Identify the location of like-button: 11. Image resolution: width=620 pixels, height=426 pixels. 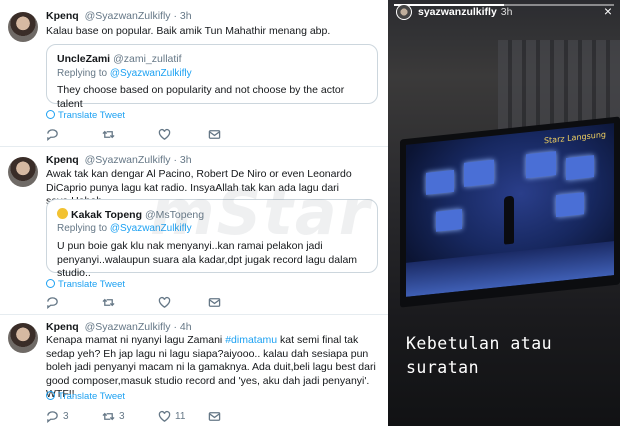
(171, 416).